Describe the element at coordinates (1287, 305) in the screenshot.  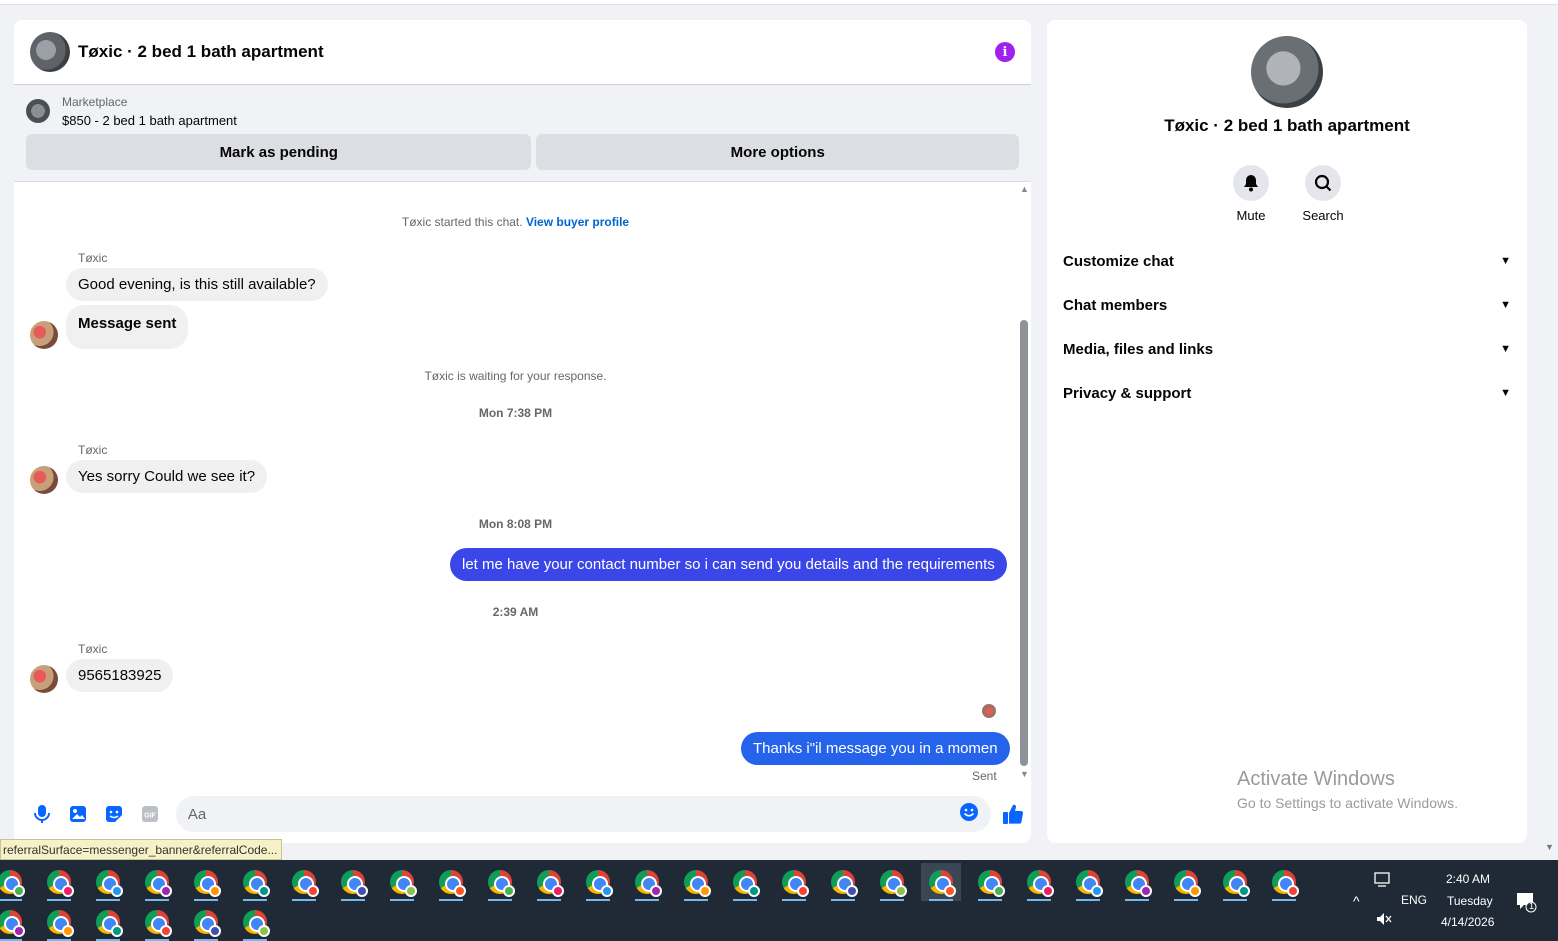
I see `chat-members-section: Chat members ▼` at that location.